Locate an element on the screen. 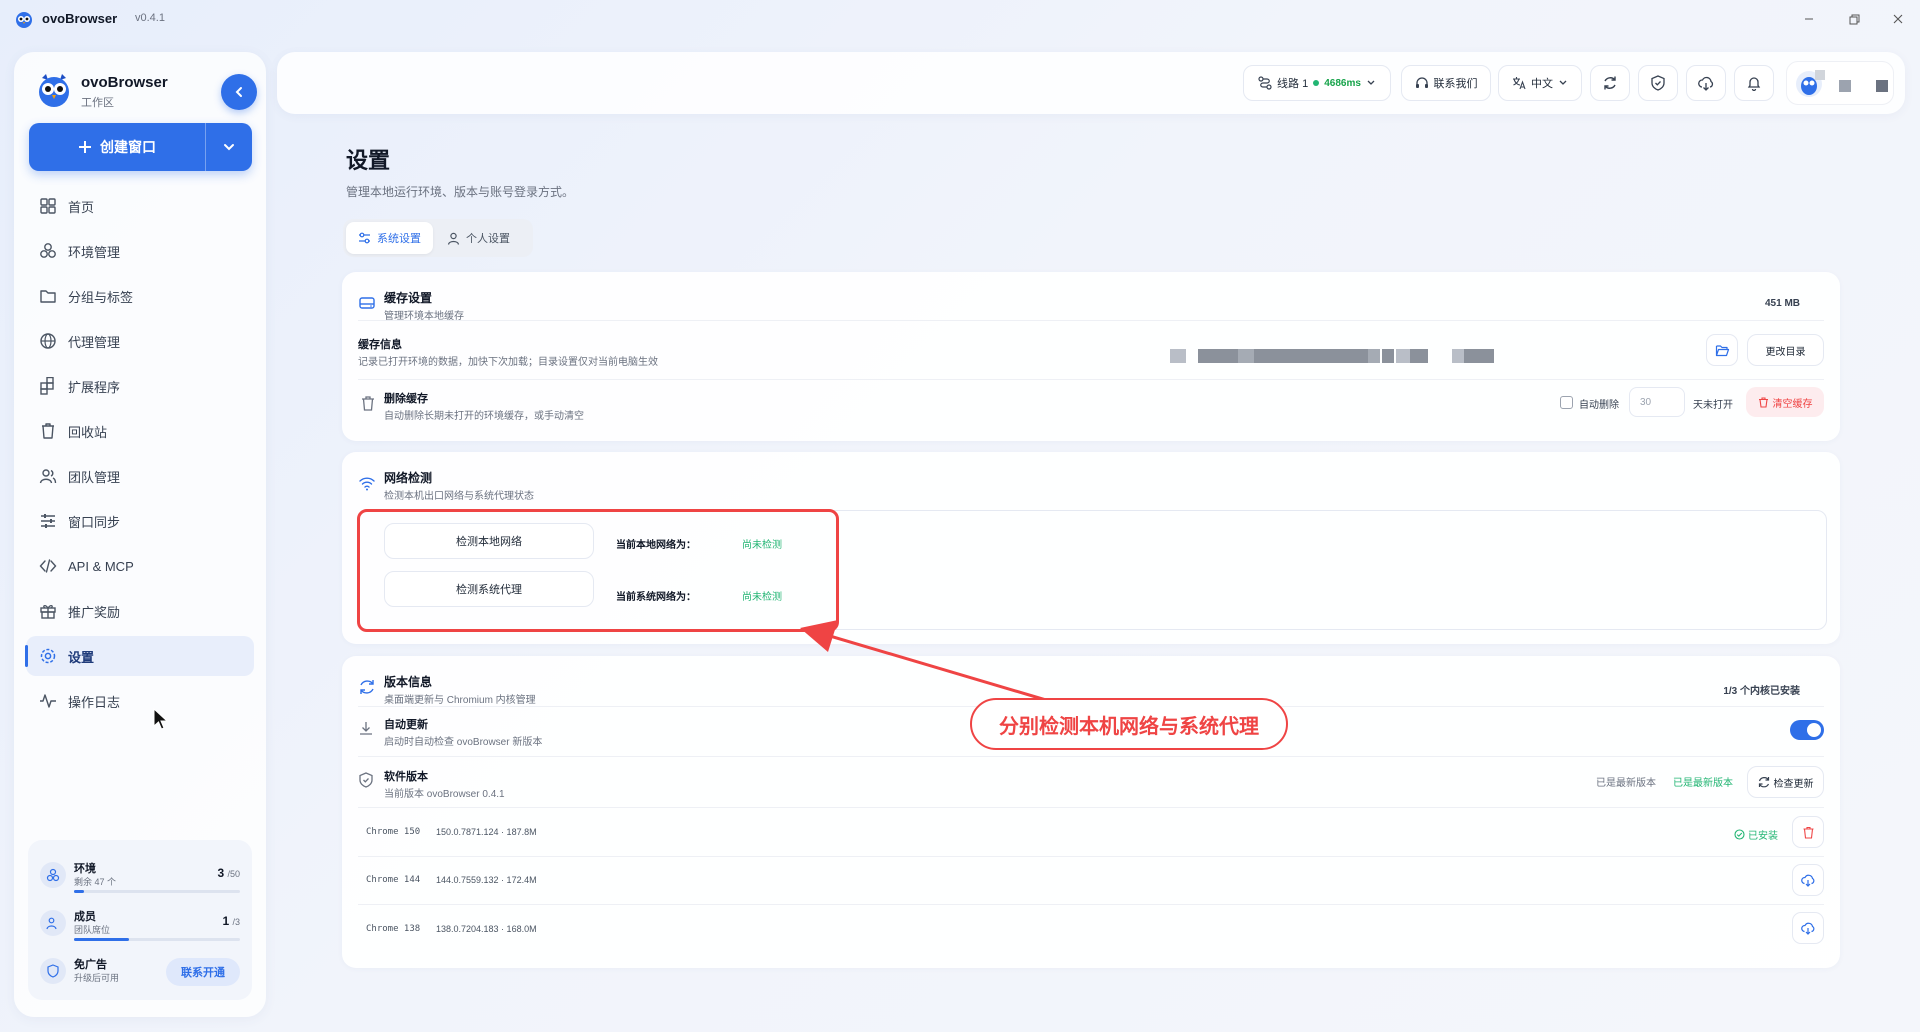  annotation-callout: 分别检测本机网络与系统代理 is located at coordinates (1129, 724).